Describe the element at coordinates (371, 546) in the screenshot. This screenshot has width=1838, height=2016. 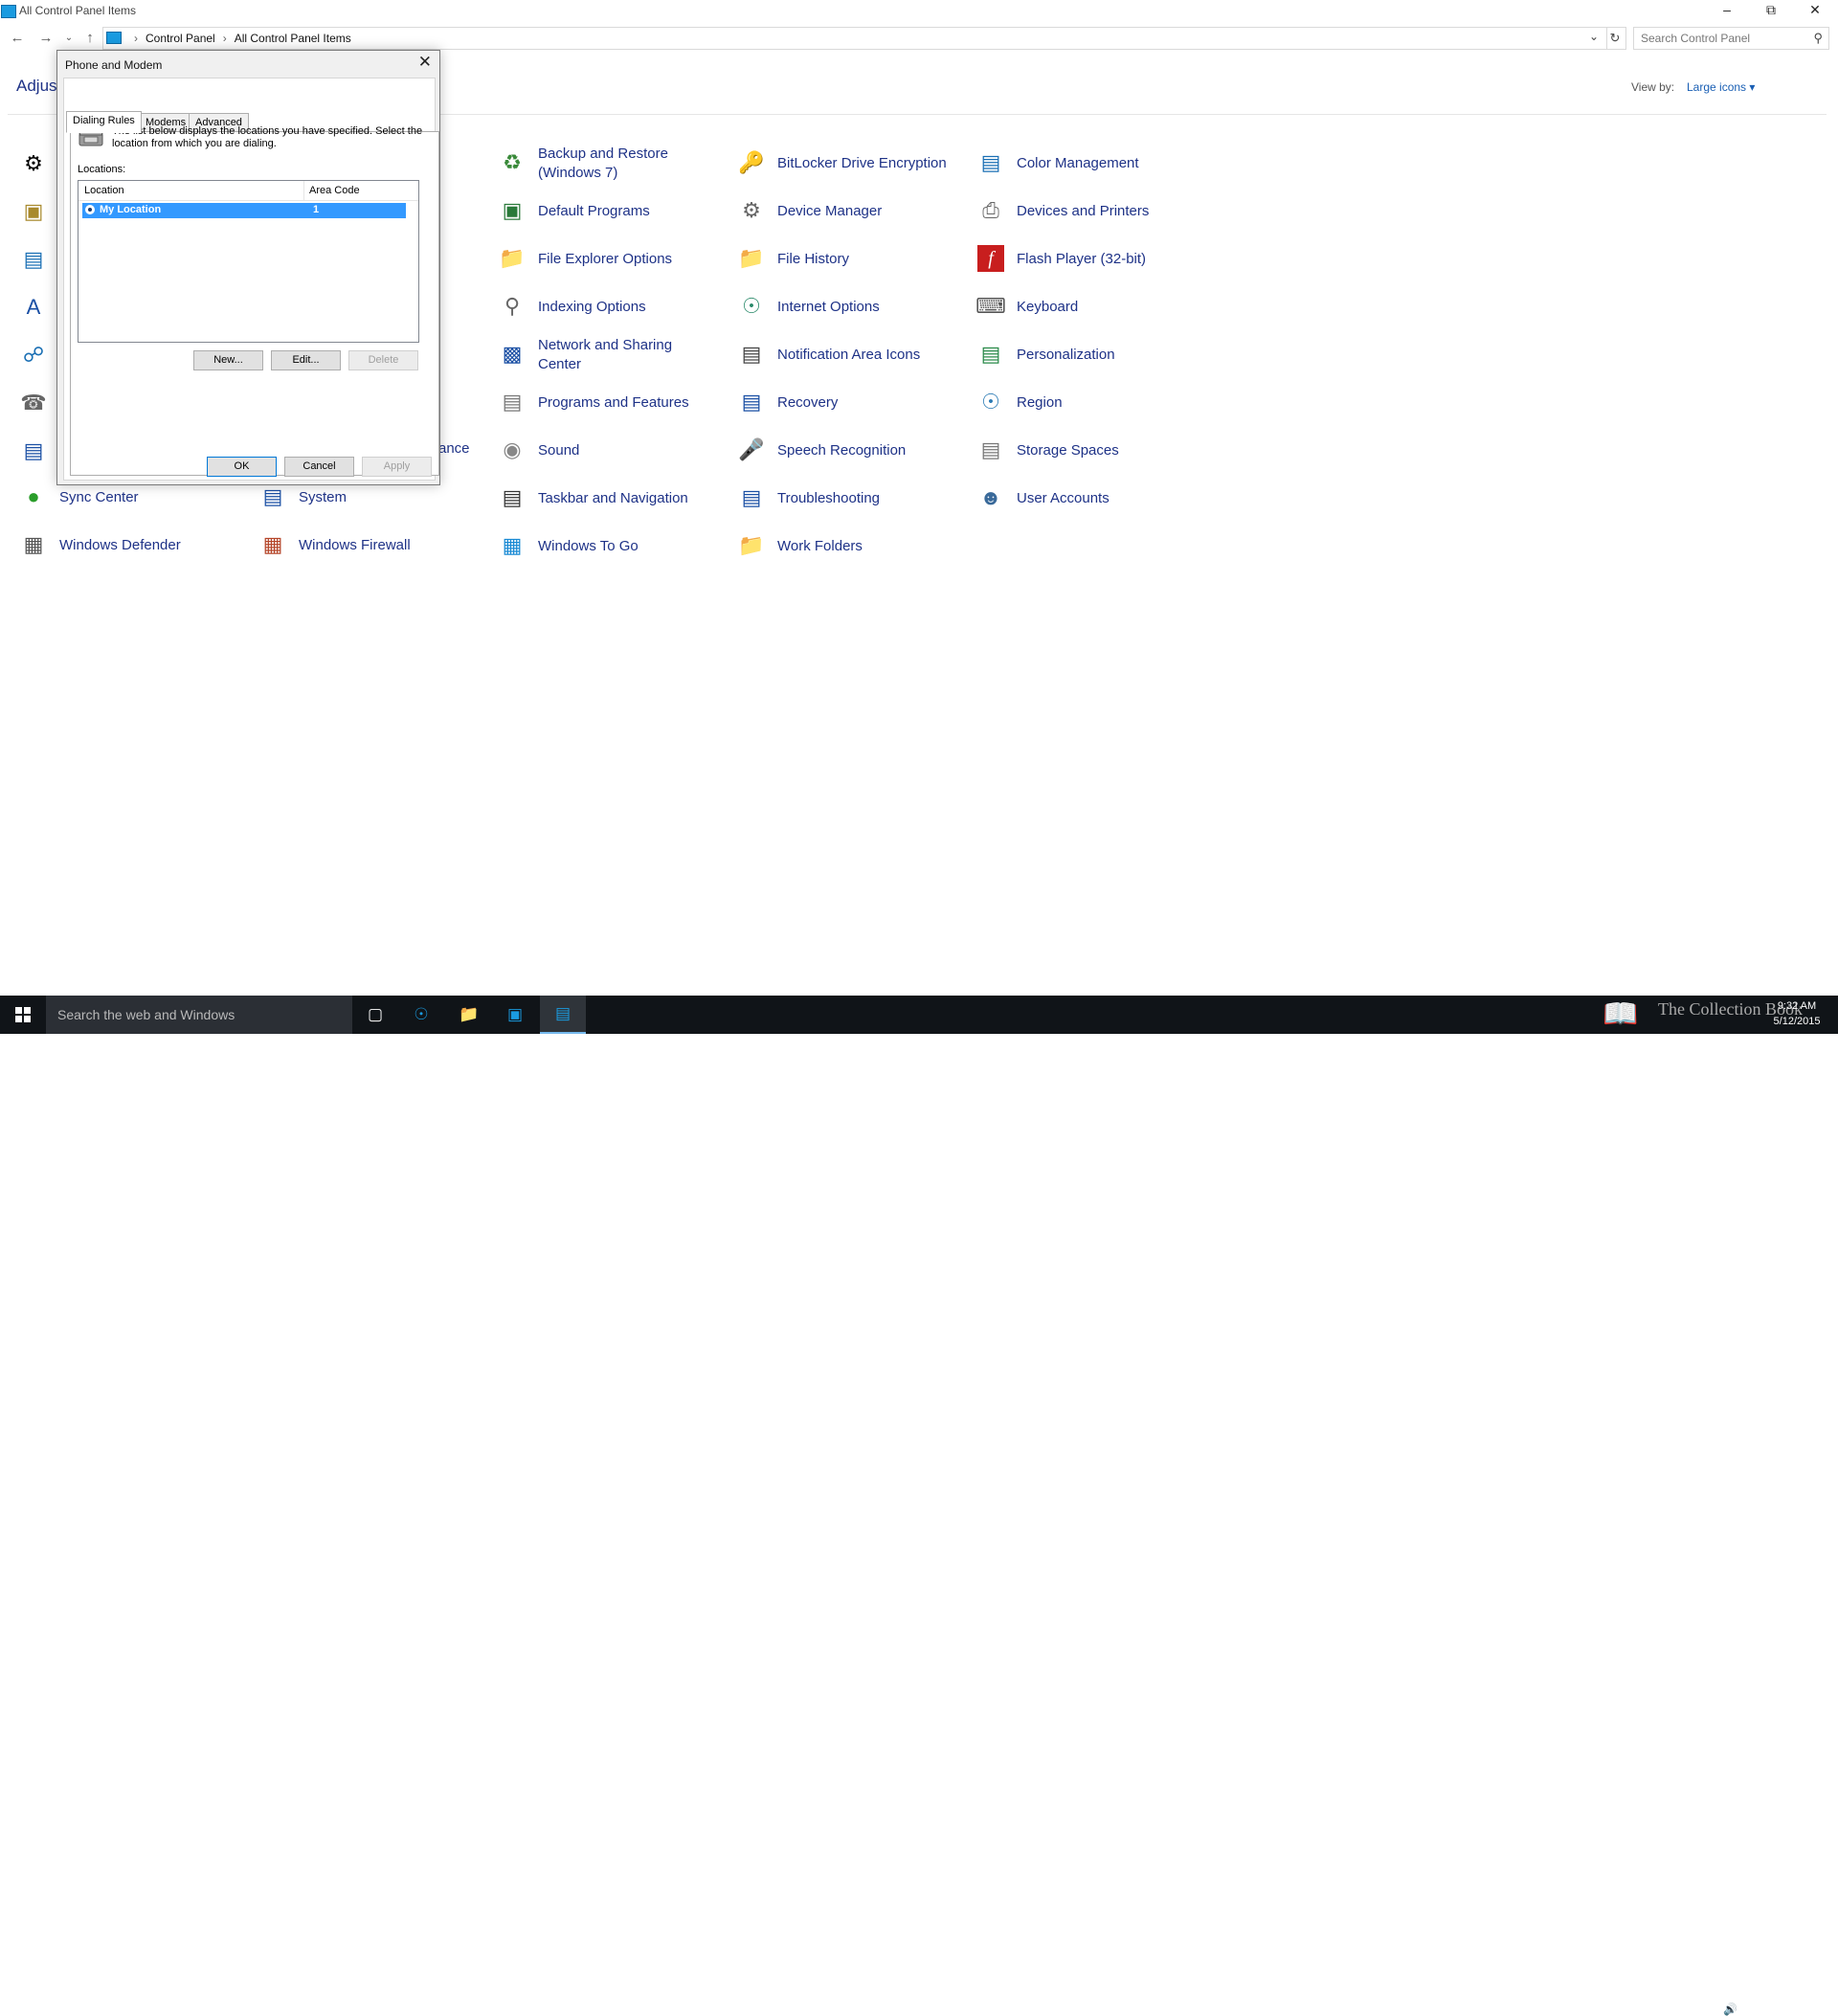
I see `item-windows-firewall: ▦ Windows Firewall` at that location.